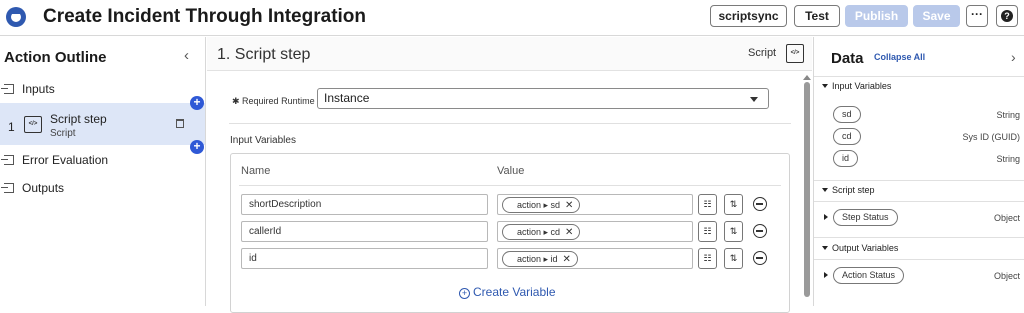 The height and width of the screenshot is (313, 1024). What do you see at coordinates (364, 258) in the screenshot?
I see `variable-name-input: id` at bounding box center [364, 258].